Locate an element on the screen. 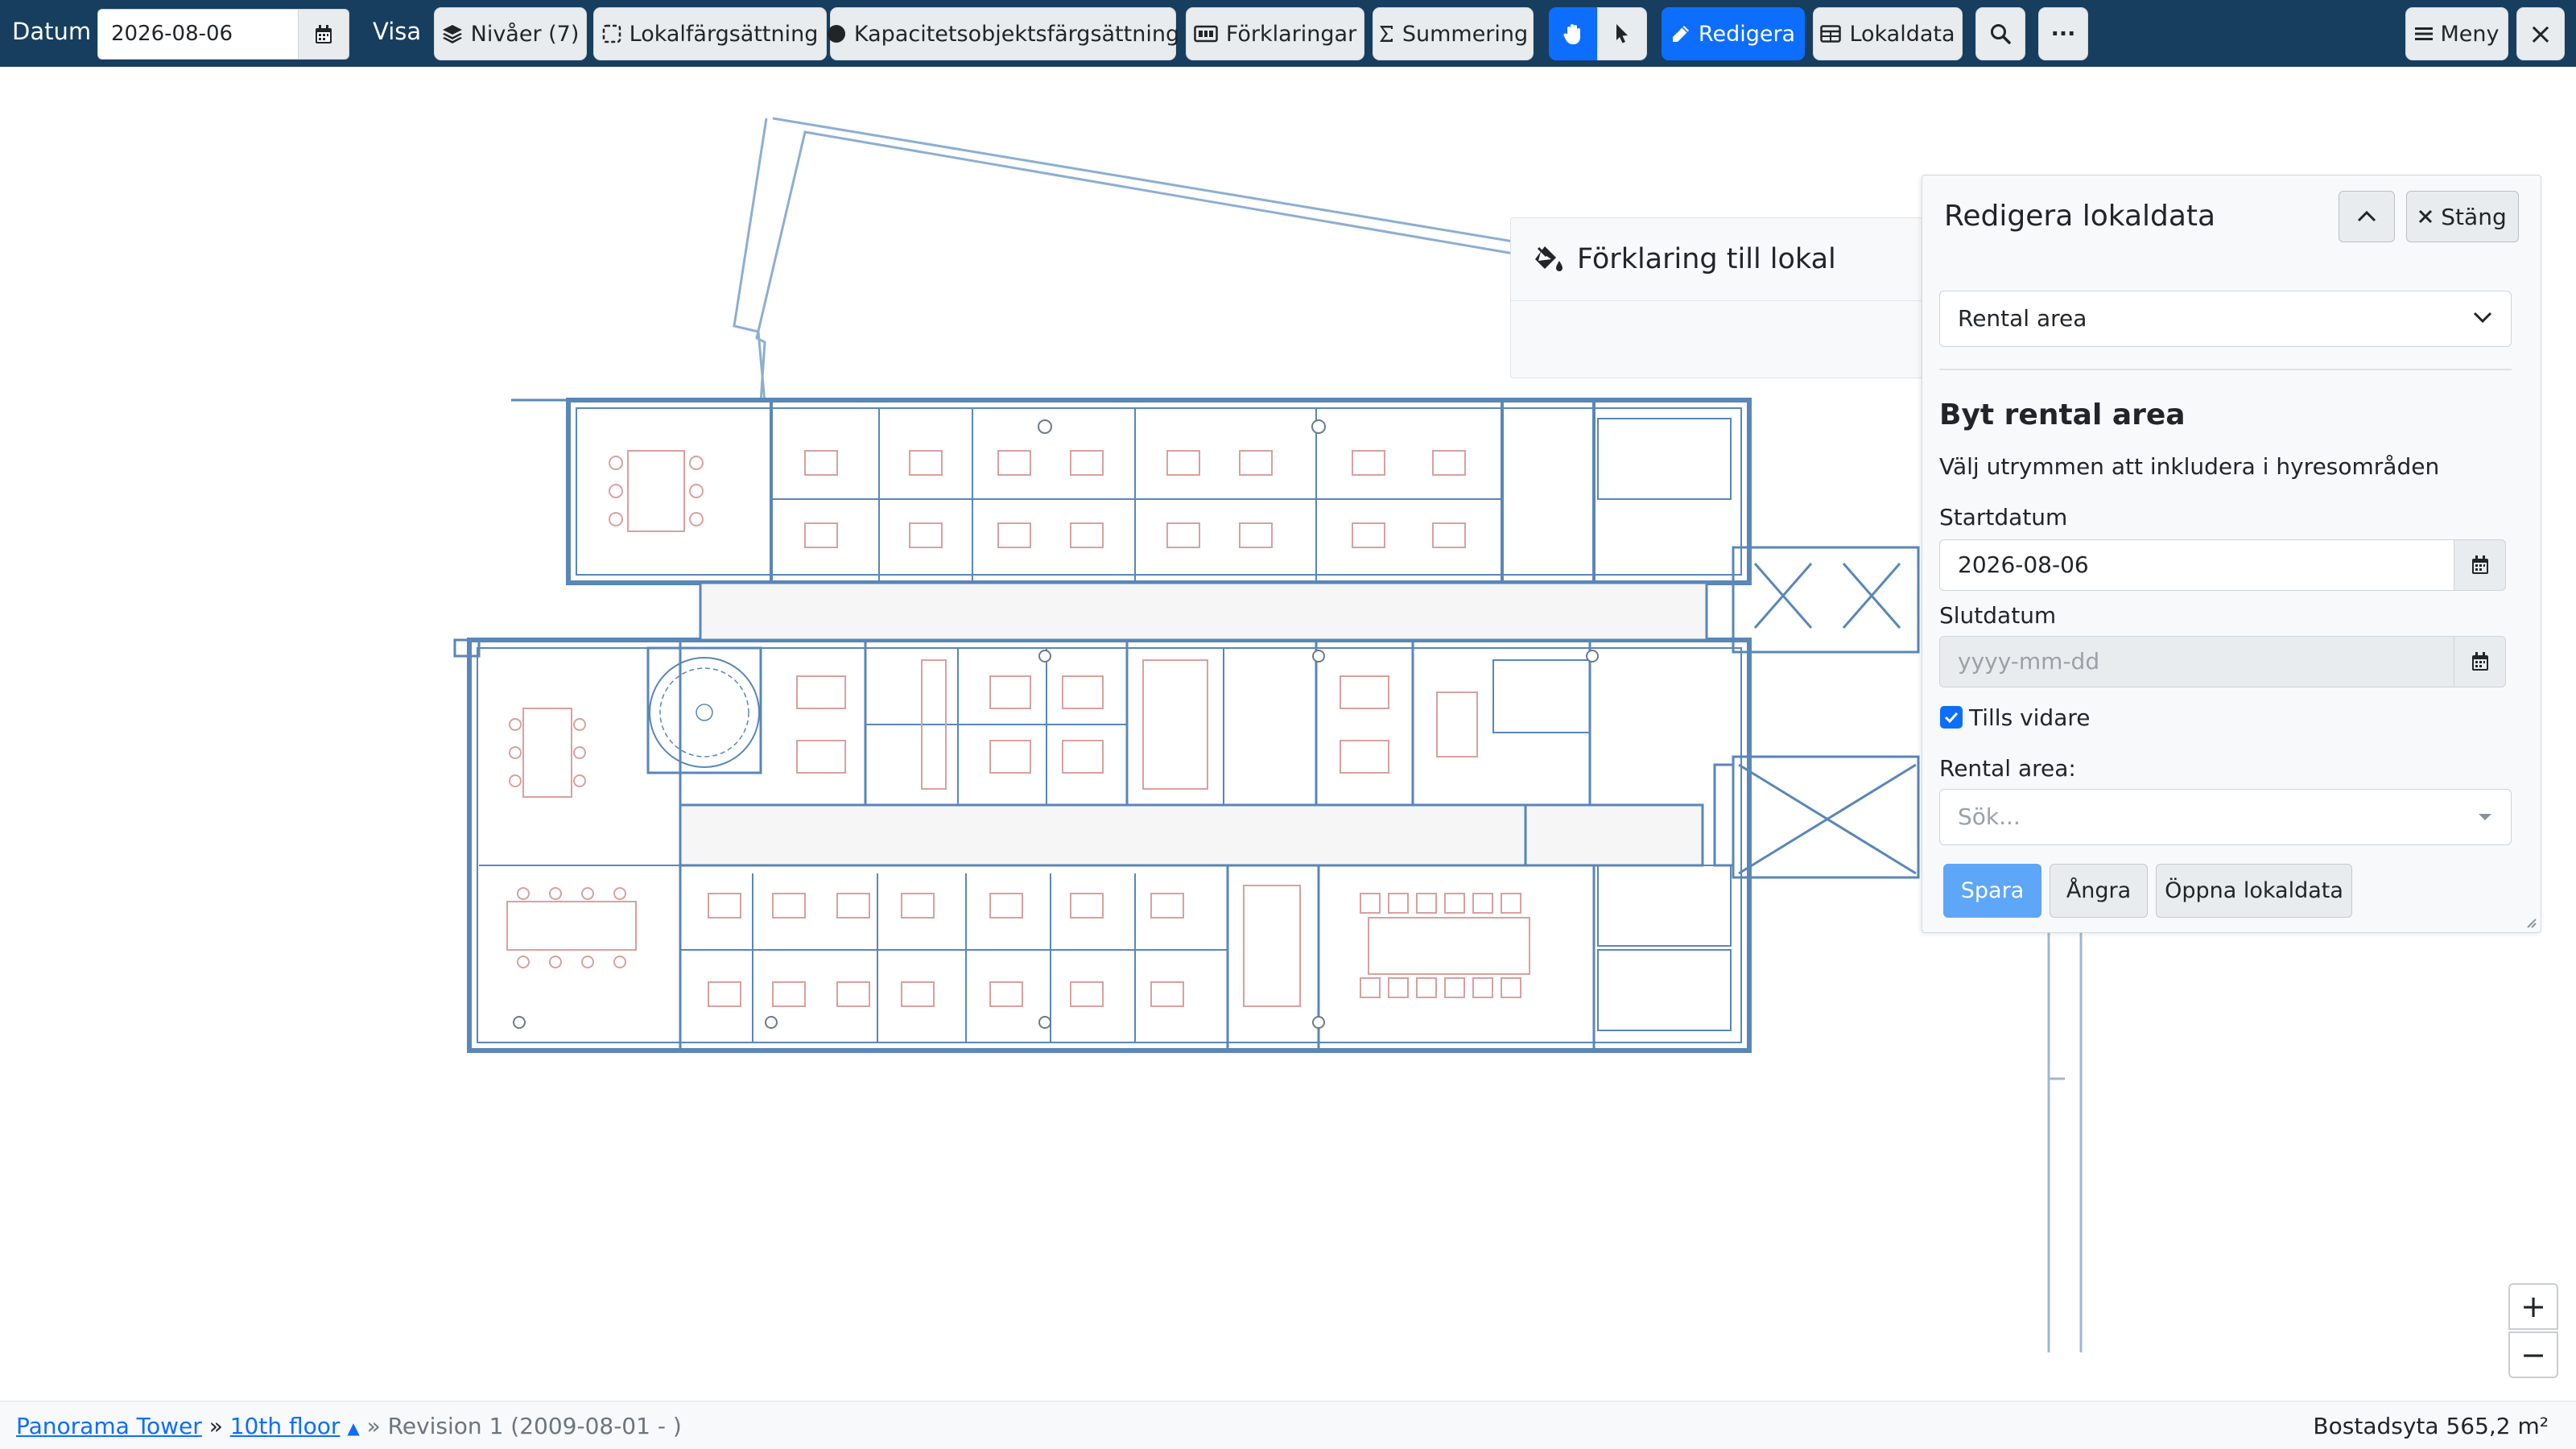  summary-label: Summering is located at coordinates (1465, 34).